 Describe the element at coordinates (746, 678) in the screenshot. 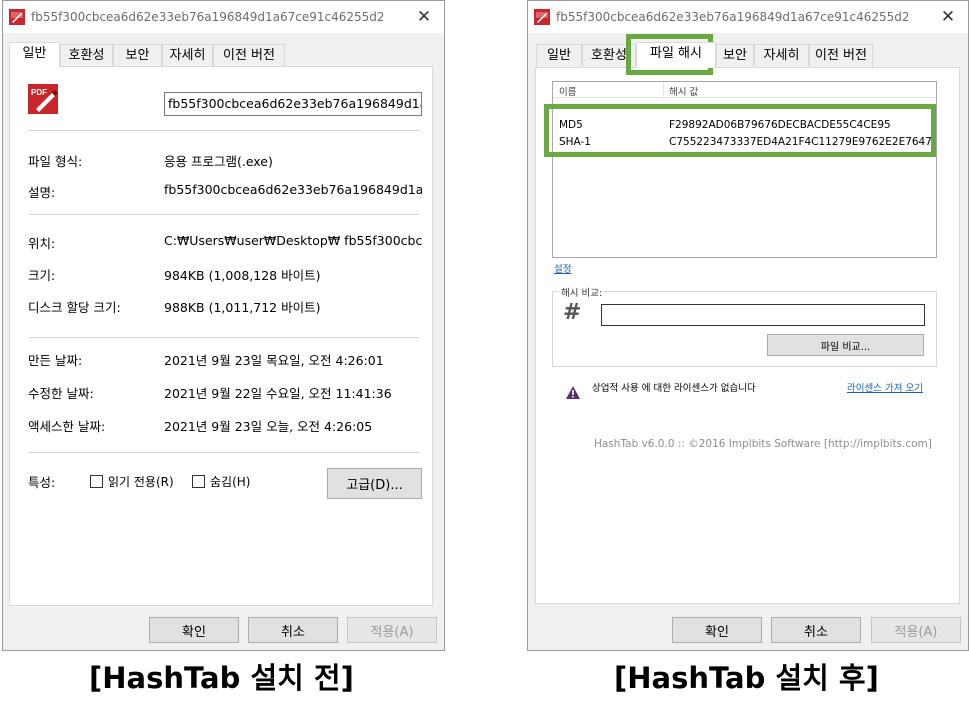

I see `caption-after: [HashTab 설치 후]` at that location.